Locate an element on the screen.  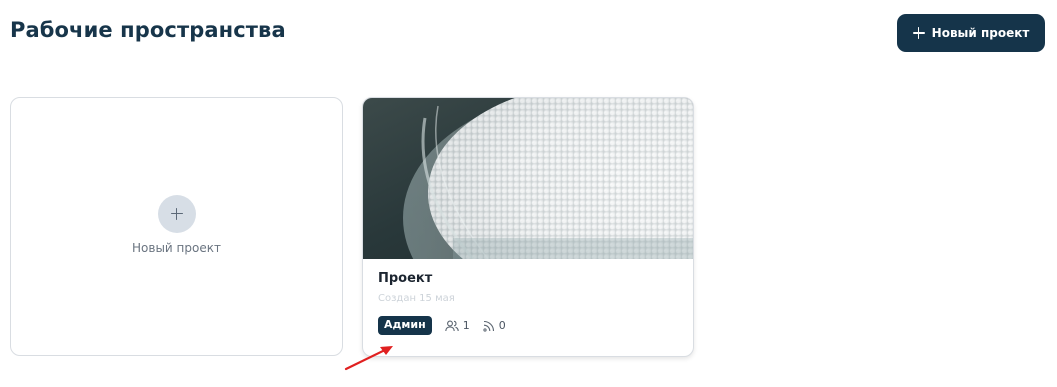
feeds-stat: 0 is located at coordinates (494, 325).